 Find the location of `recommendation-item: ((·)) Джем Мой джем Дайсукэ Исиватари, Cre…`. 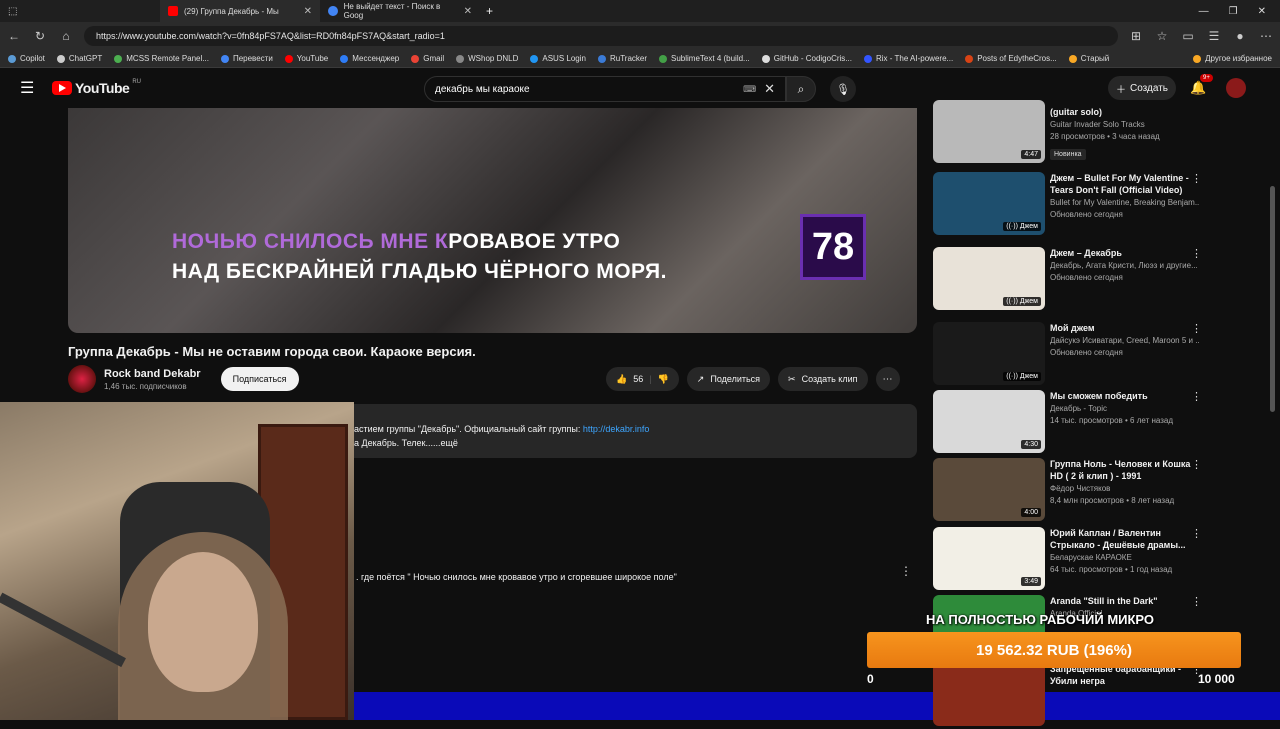

recommendation-item: ((·)) Джем Мой джем Дайсукэ Исиватари, Cre… is located at coordinates (1073, 355).